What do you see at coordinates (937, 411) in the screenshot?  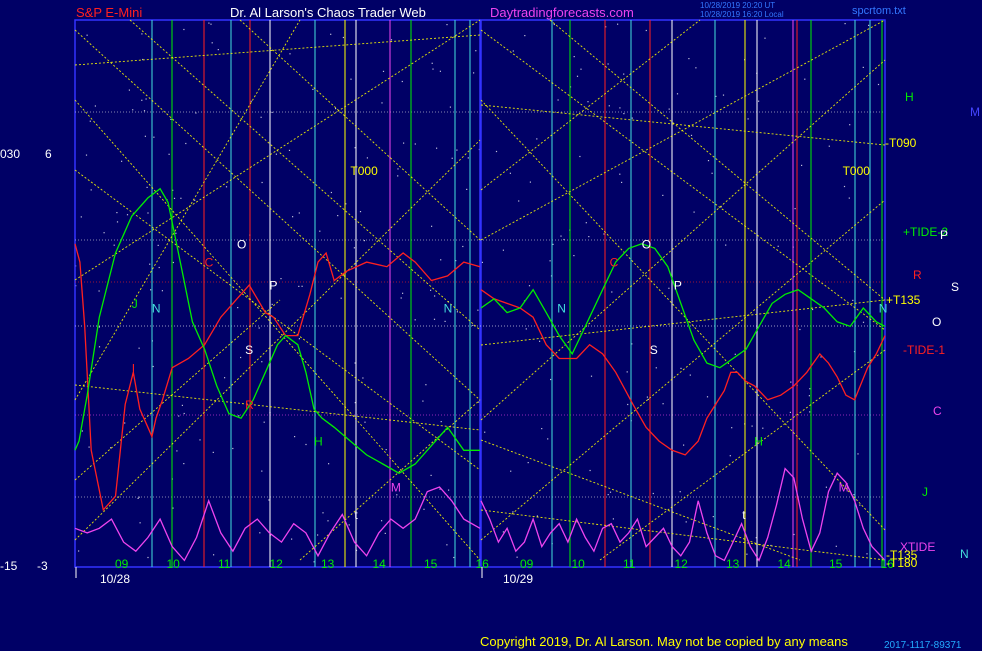 I see `right-label: C` at bounding box center [937, 411].